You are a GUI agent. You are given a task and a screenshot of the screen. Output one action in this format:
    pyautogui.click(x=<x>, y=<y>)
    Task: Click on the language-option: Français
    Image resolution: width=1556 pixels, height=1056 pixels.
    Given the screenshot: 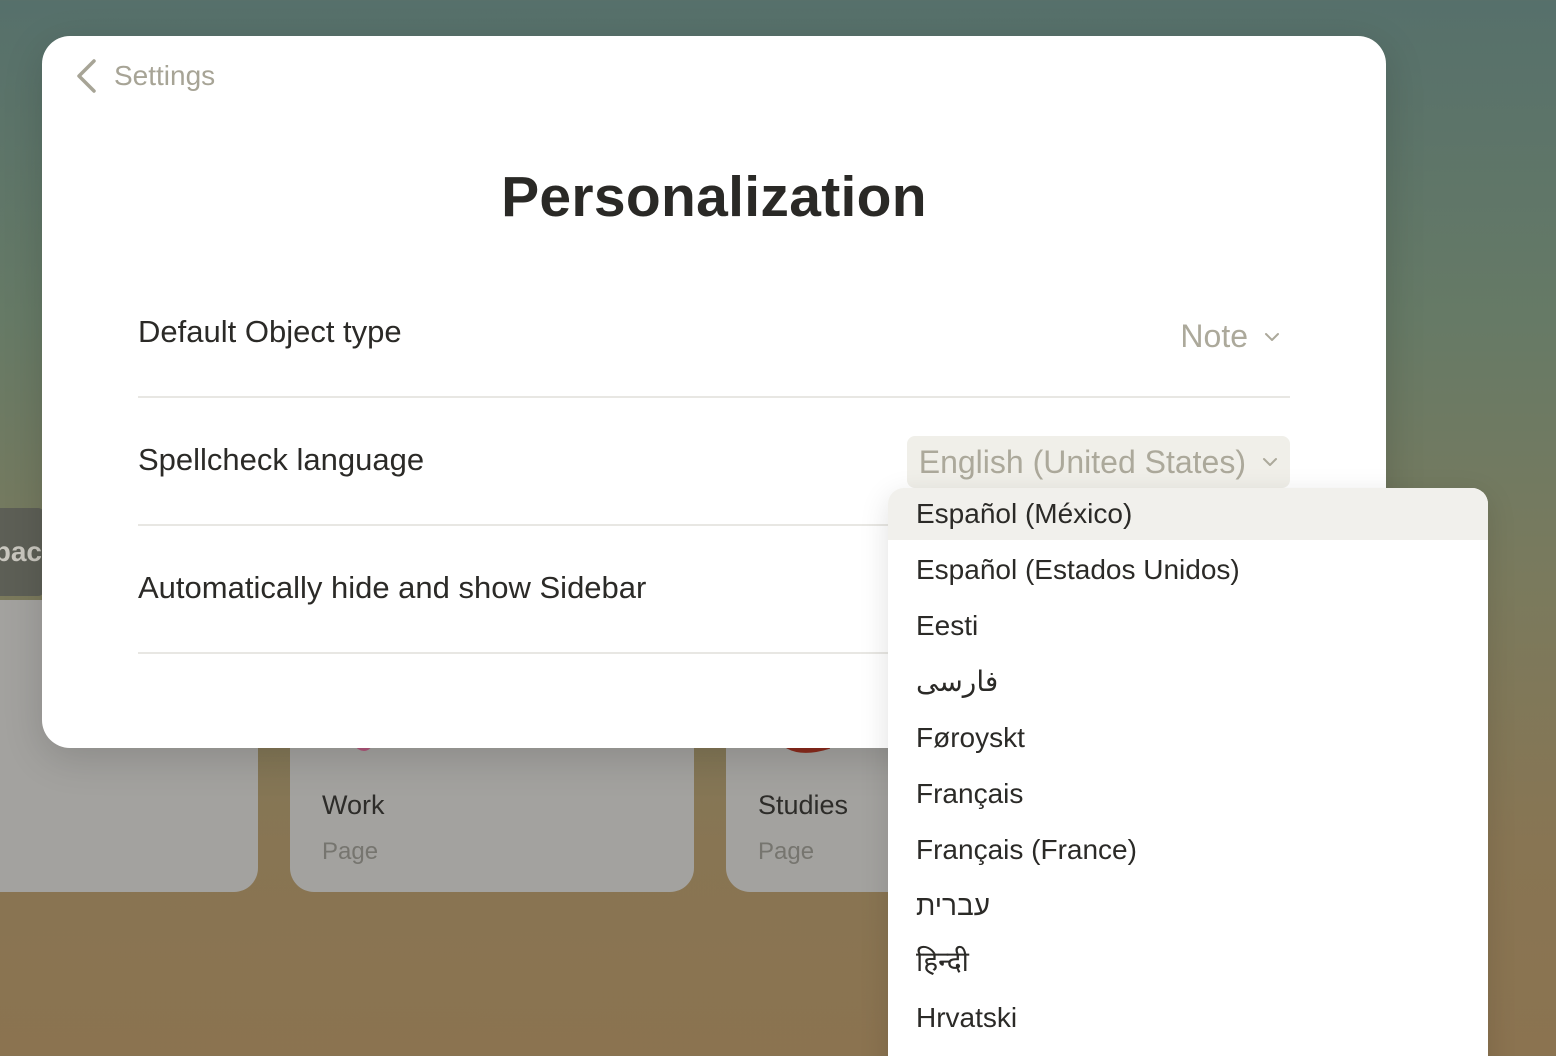 What is the action you would take?
    pyautogui.click(x=1188, y=794)
    